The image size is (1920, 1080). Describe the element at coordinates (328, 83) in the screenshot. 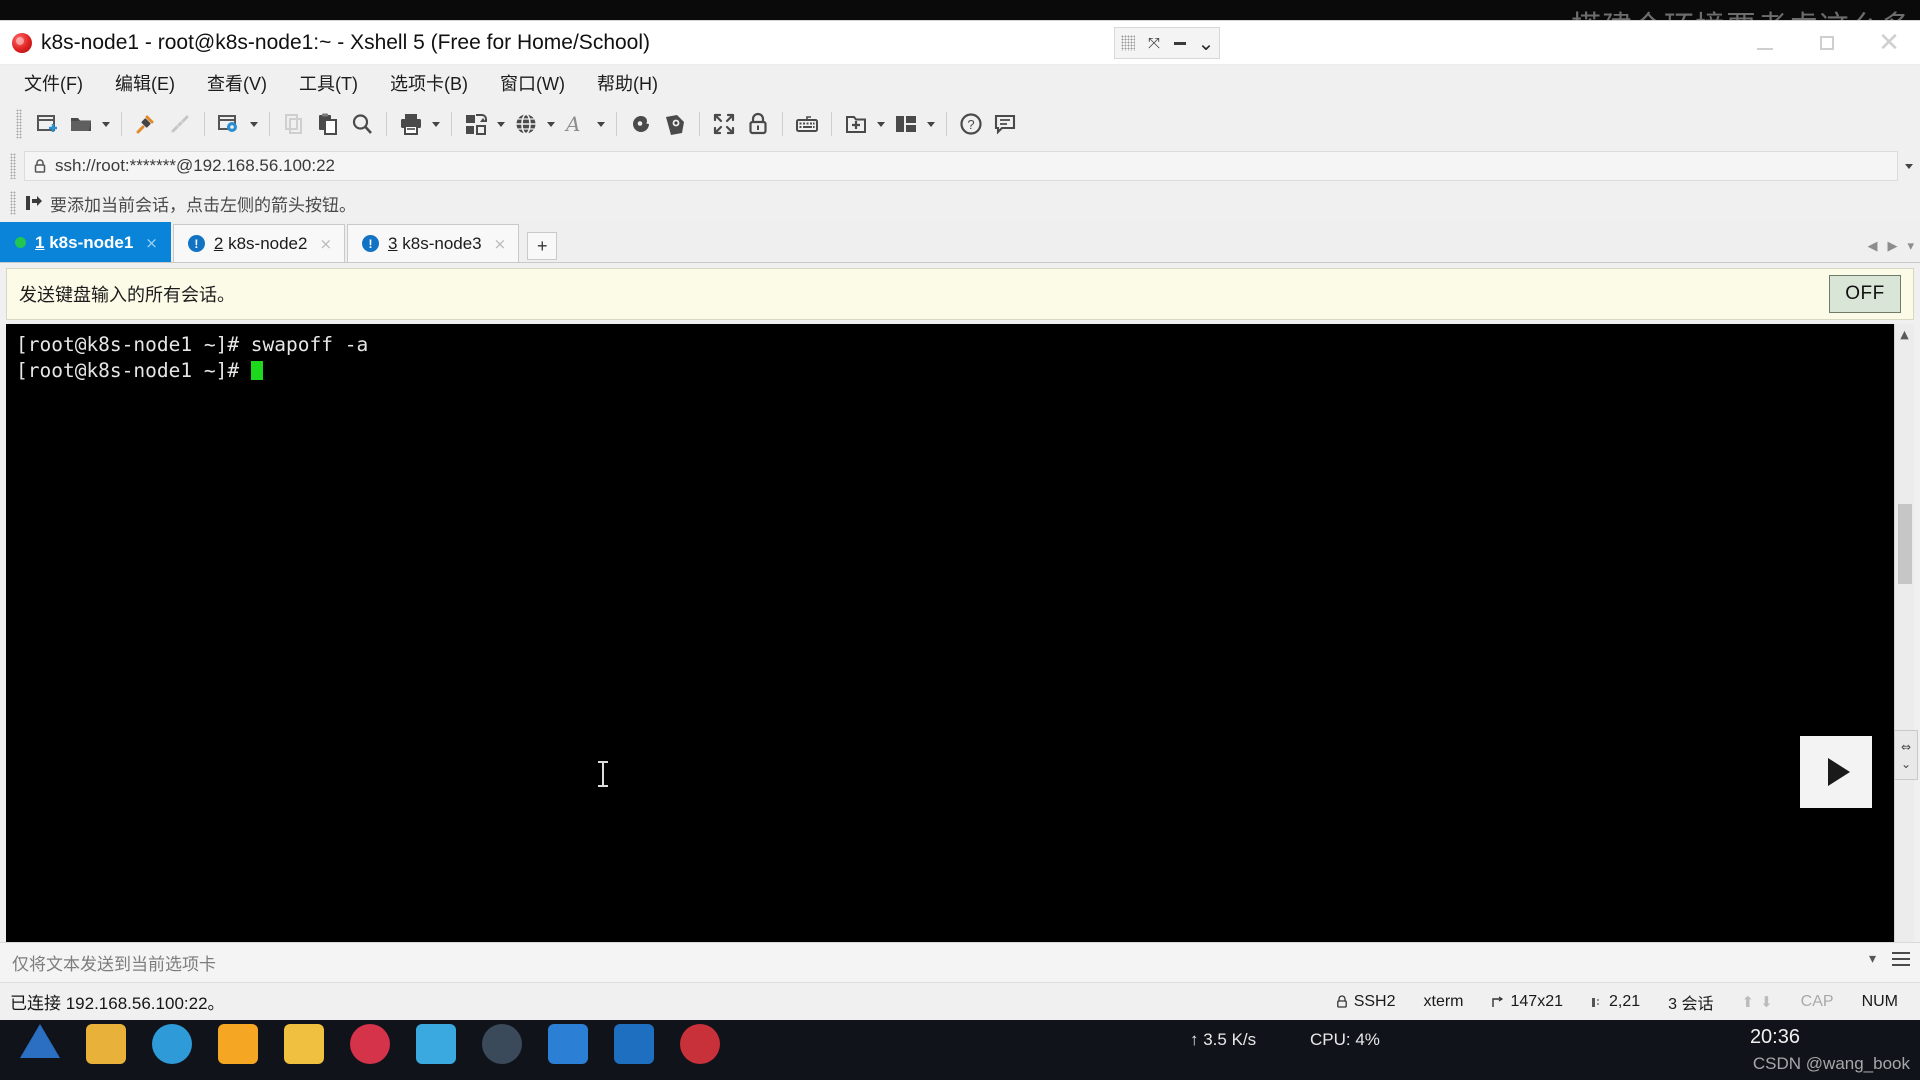

I see `menu-tools: 工具(T)` at that location.